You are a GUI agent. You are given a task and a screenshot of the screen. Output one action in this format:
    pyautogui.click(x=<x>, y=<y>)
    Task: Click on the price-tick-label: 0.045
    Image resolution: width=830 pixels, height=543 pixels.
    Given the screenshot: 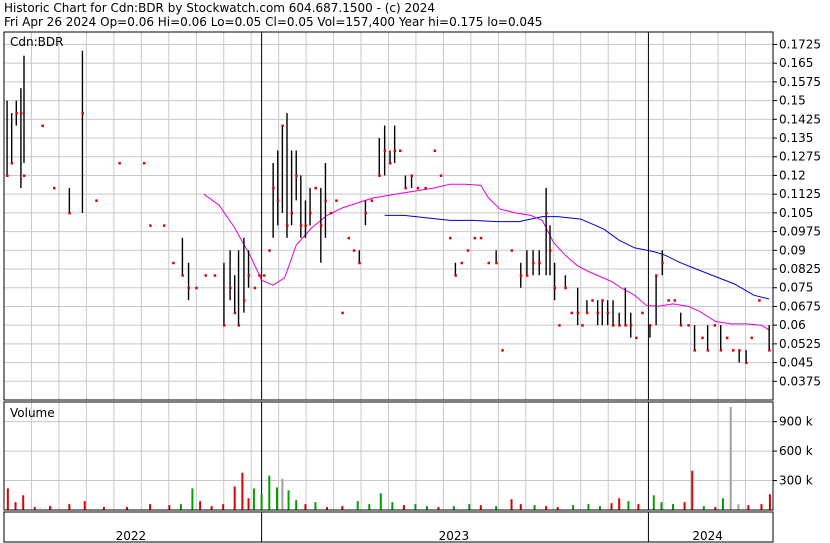 What is the action you would take?
    pyautogui.click(x=796, y=363)
    